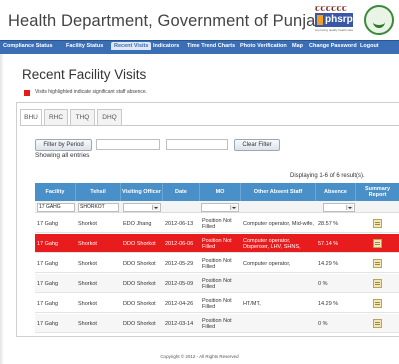 This screenshot has width=399, height=364. What do you see at coordinates (179, 303) in the screenshot?
I see `cell-date: 2012-04-26` at bounding box center [179, 303].